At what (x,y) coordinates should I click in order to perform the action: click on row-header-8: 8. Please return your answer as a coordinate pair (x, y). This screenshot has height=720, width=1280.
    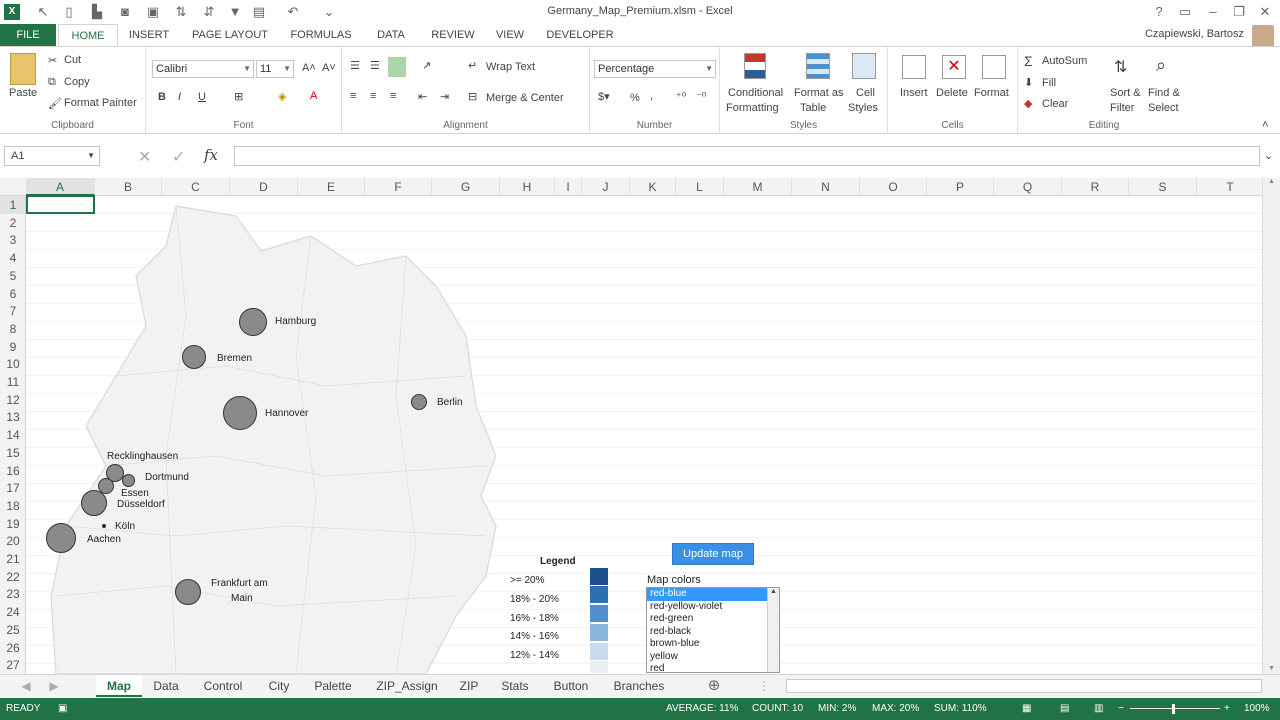
    Looking at the image, I should click on (12, 329).